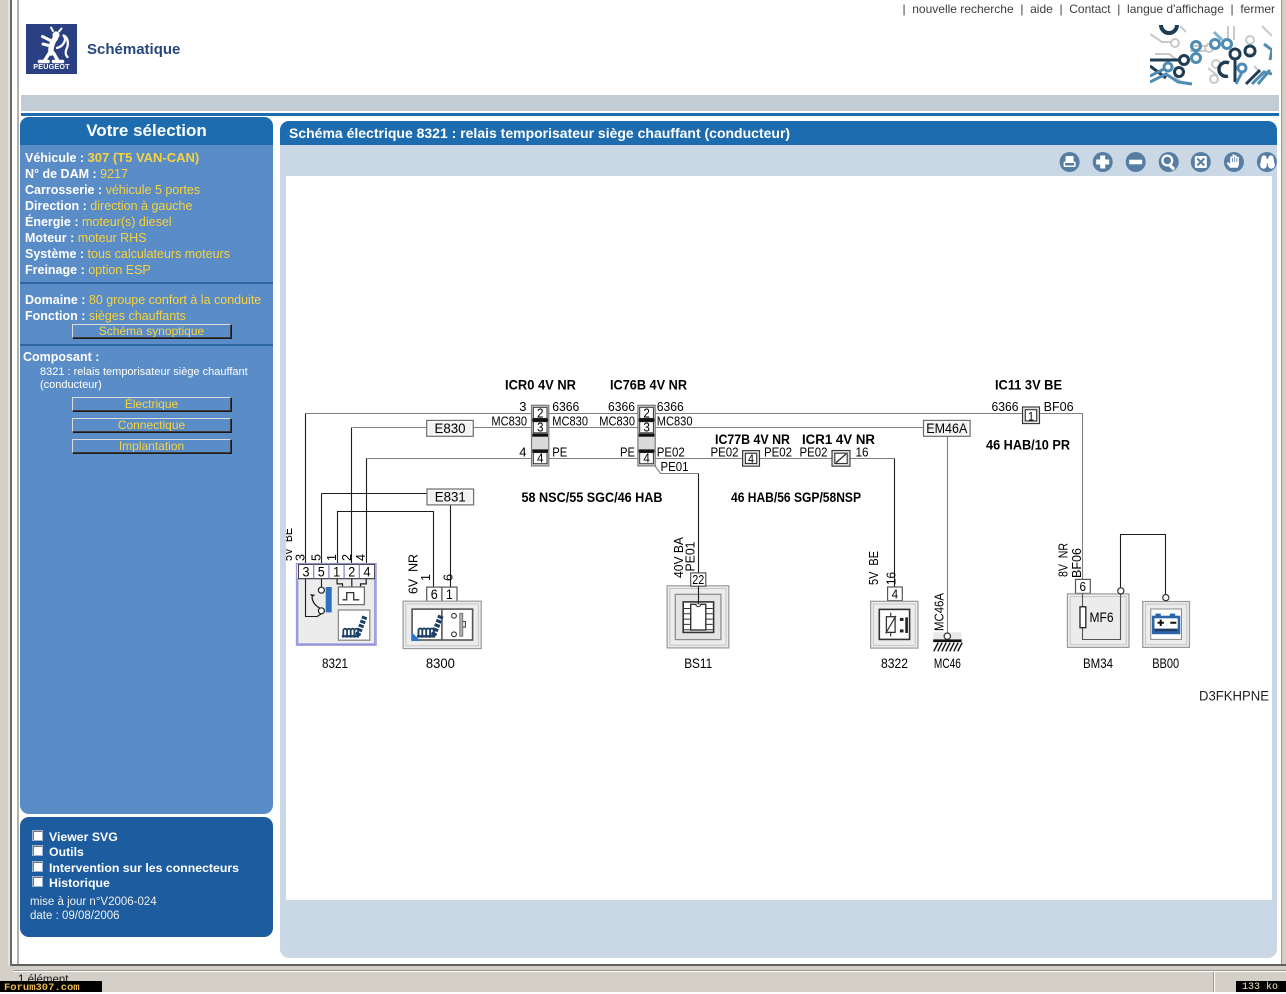  I want to click on svg-text: EM46A, so click(946, 428).